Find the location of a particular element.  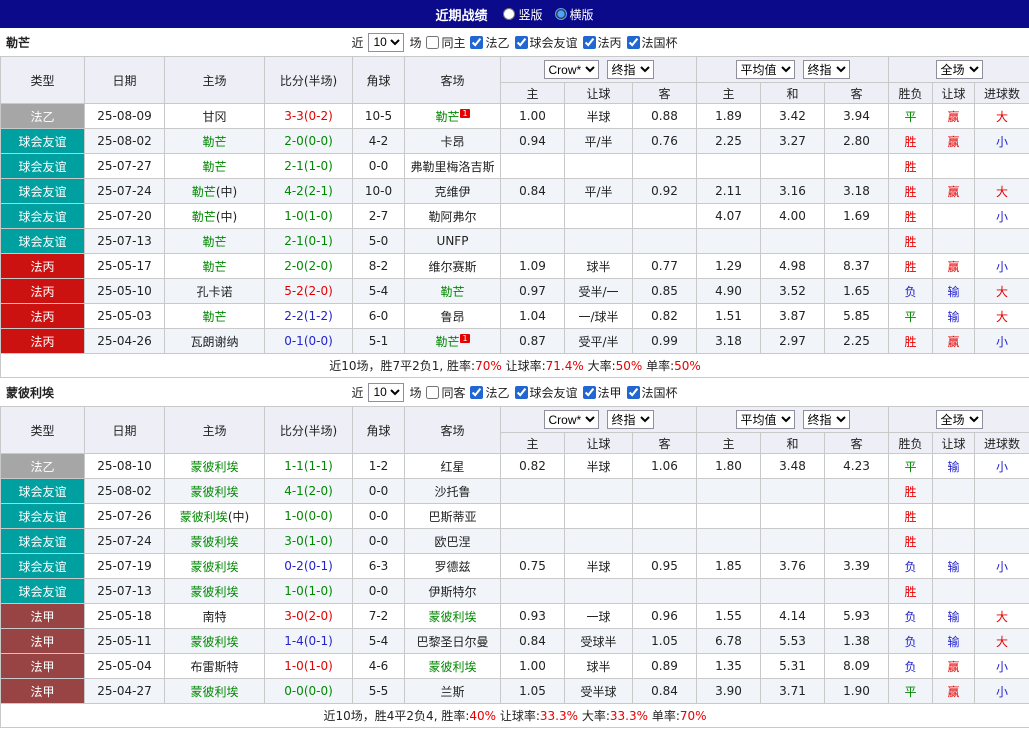

match-row: 球会友谊 25-07-27 勒芒 2-1(1-0) 0-0 弗勒里梅洛吉斯 胜 is located at coordinates (514, 166).